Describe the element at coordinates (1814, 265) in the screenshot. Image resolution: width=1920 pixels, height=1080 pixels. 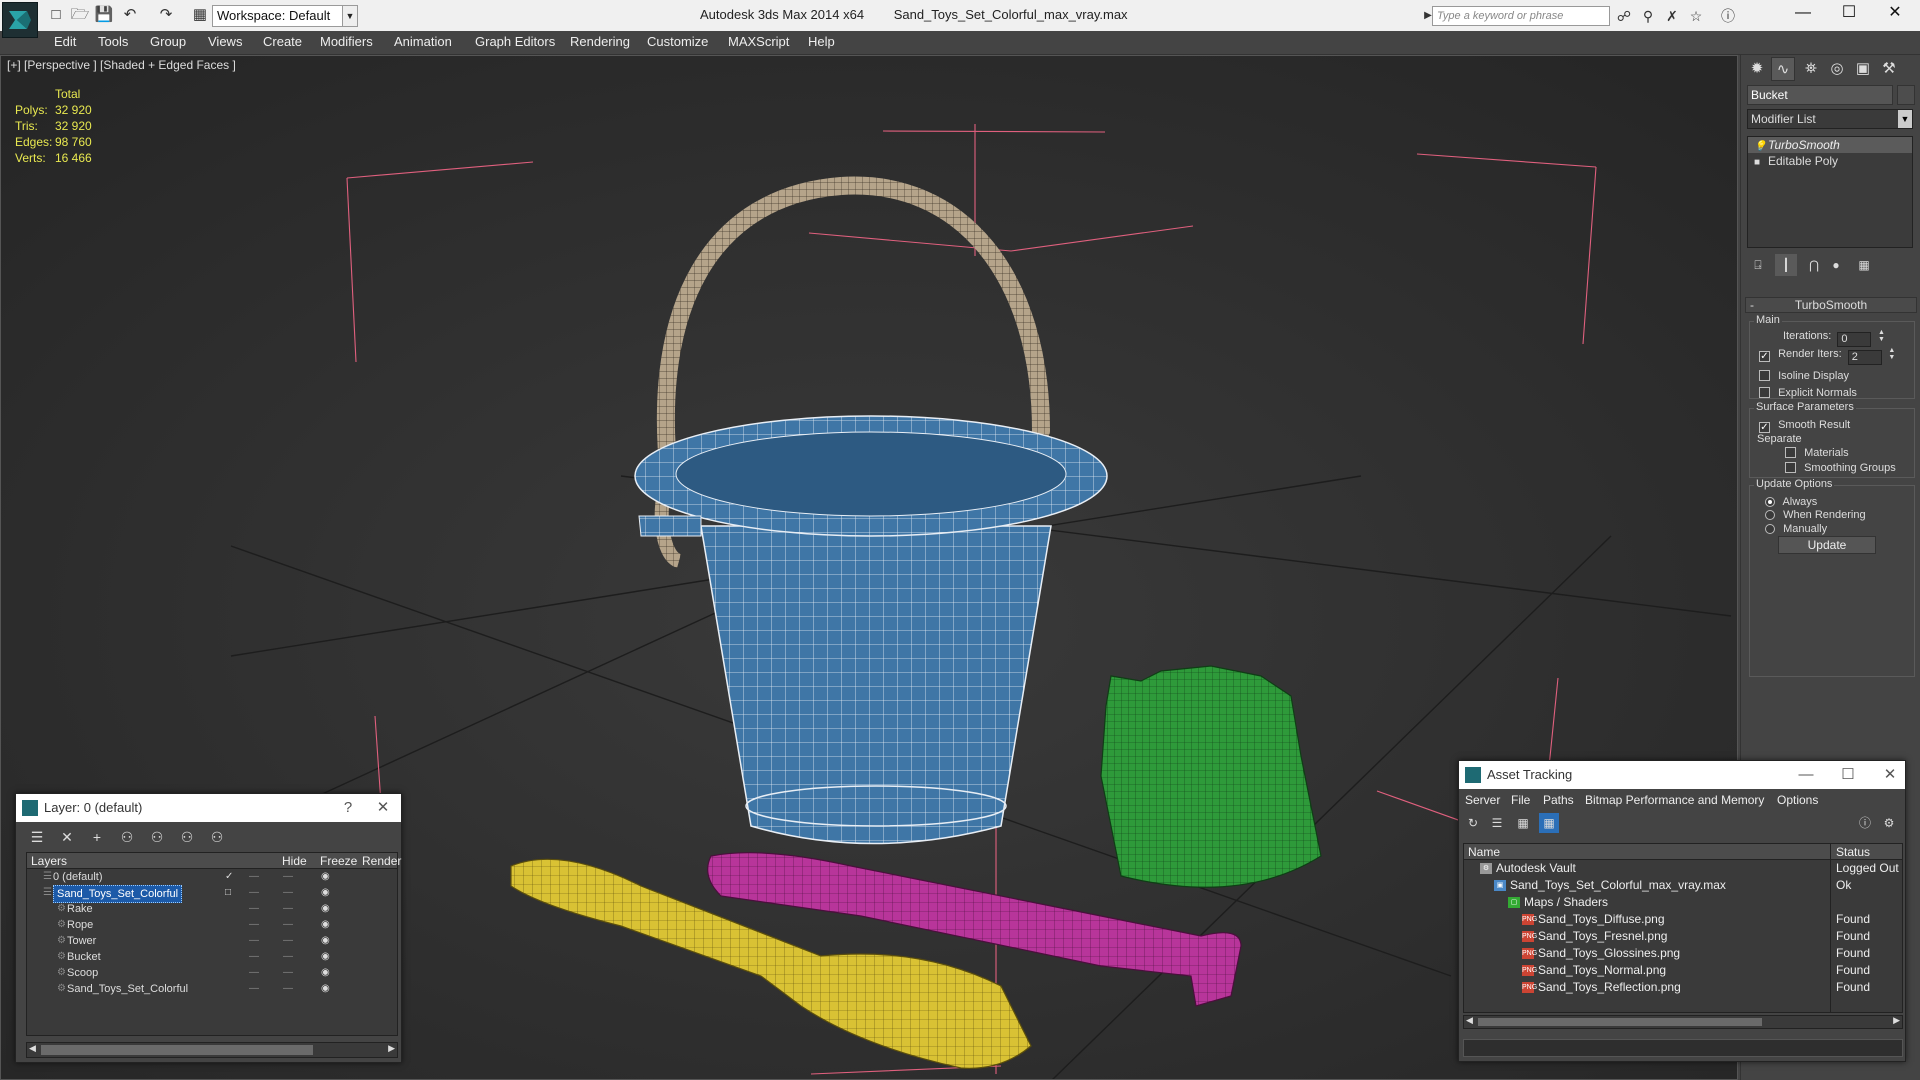
I see `make-unique-icon: ⋂` at that location.